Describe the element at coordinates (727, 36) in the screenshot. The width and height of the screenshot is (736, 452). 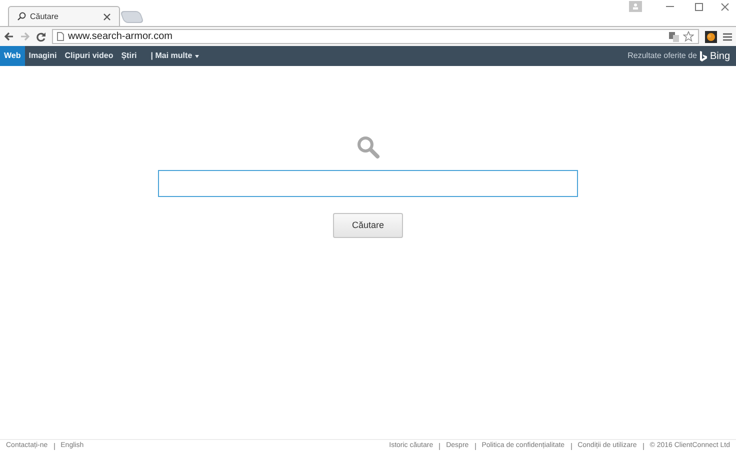
I see `menu-icon` at that location.